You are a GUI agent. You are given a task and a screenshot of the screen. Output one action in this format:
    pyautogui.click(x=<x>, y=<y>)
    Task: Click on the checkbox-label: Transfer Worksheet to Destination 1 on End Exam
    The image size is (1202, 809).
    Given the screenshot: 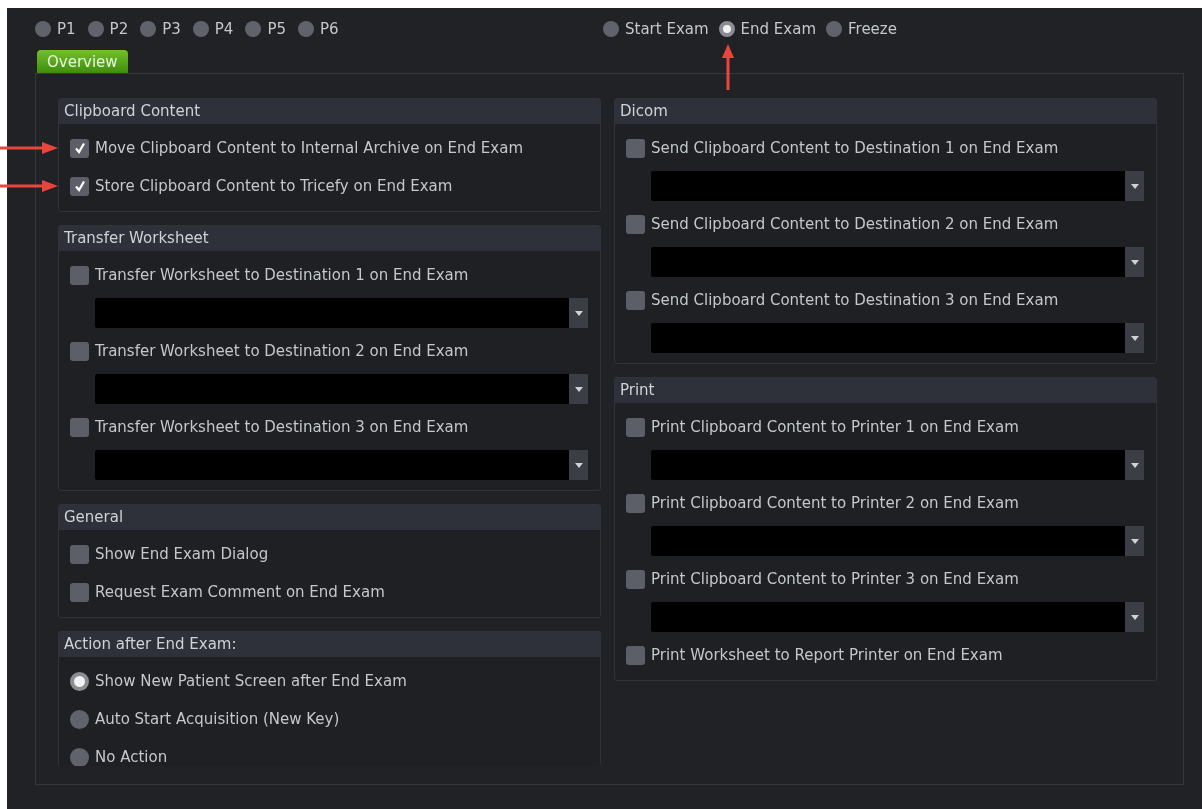 What is the action you would take?
    pyautogui.click(x=282, y=275)
    